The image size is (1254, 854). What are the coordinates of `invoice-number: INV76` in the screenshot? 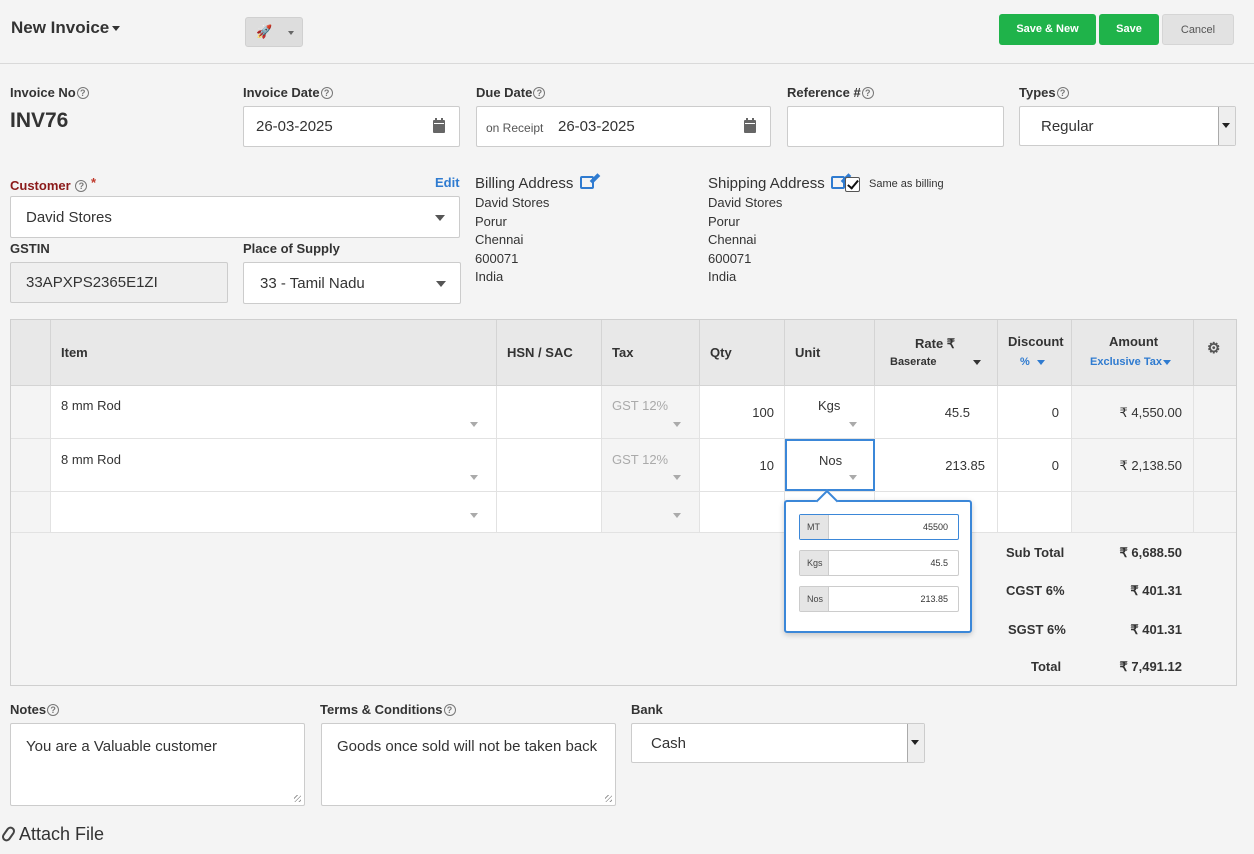 It's located at (39, 120).